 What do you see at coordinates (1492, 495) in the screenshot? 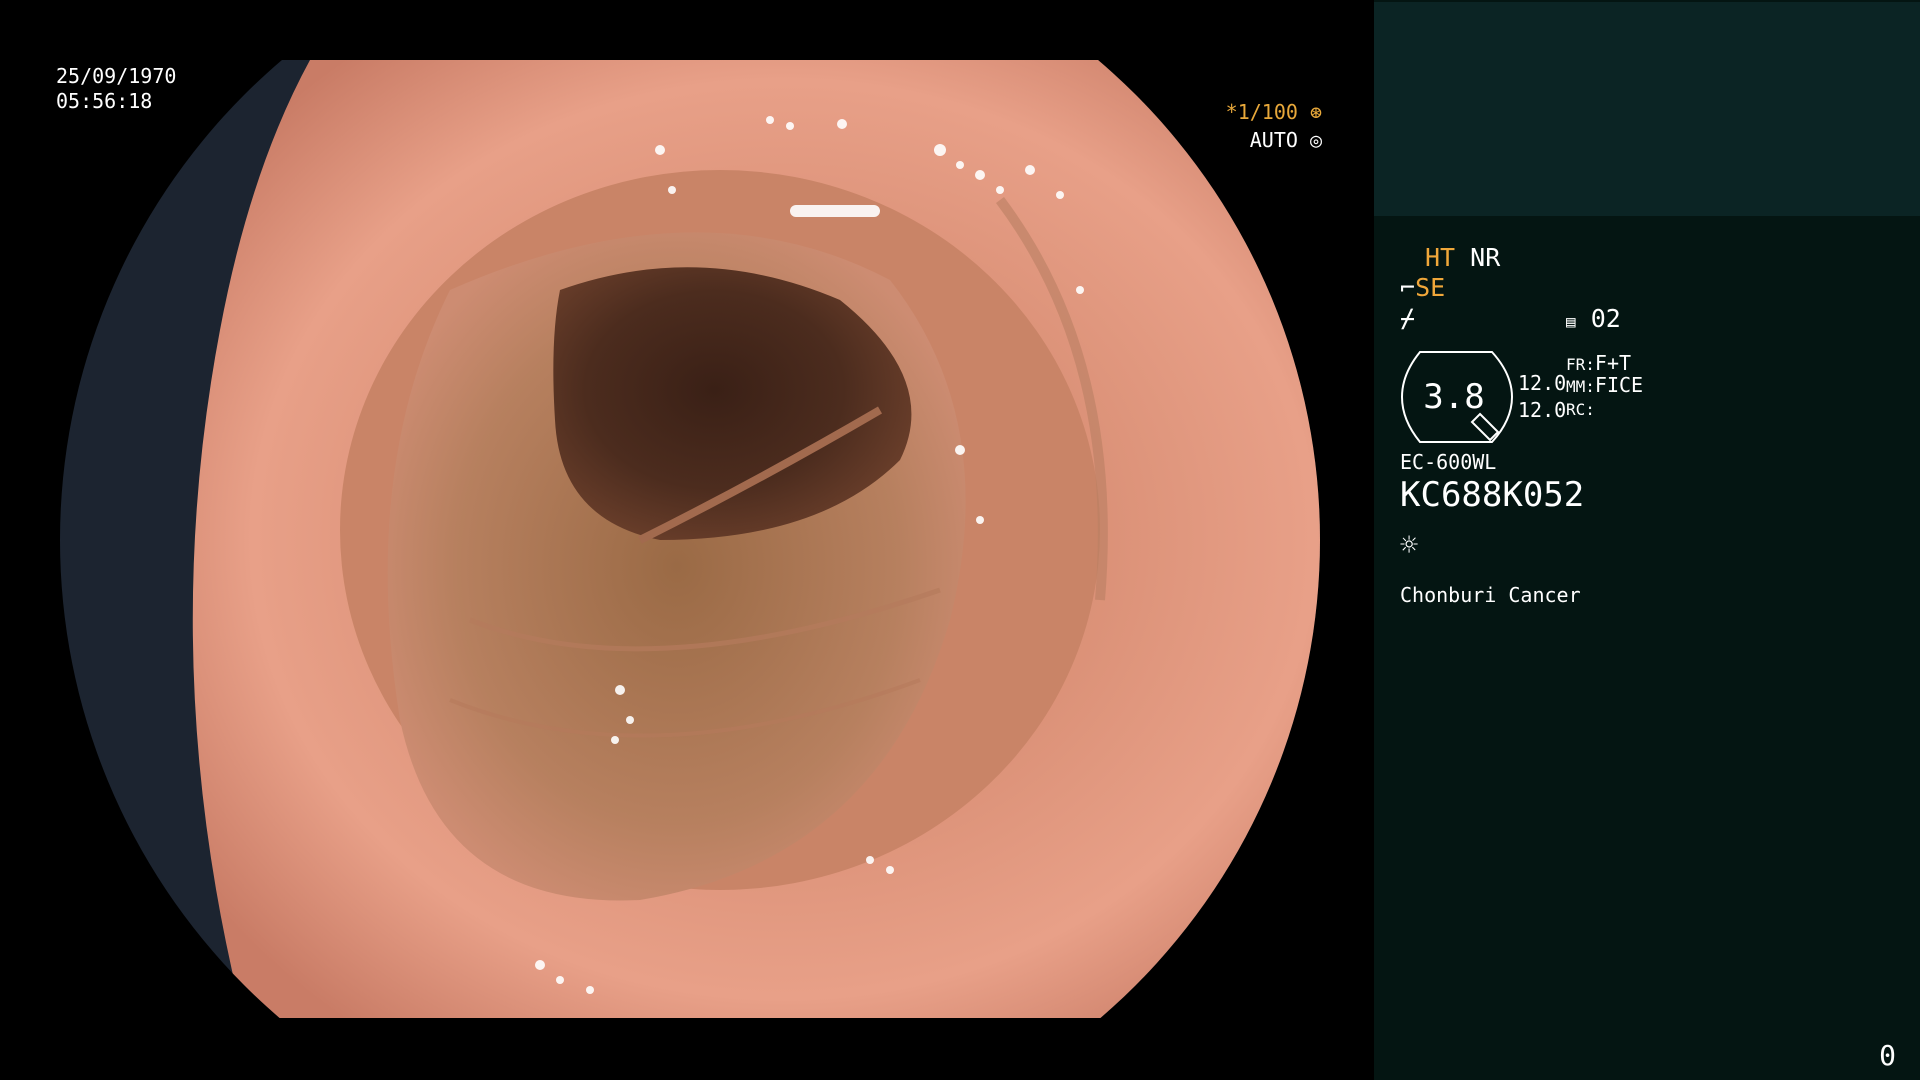
I see `scope-serial: KC688K052` at bounding box center [1492, 495].